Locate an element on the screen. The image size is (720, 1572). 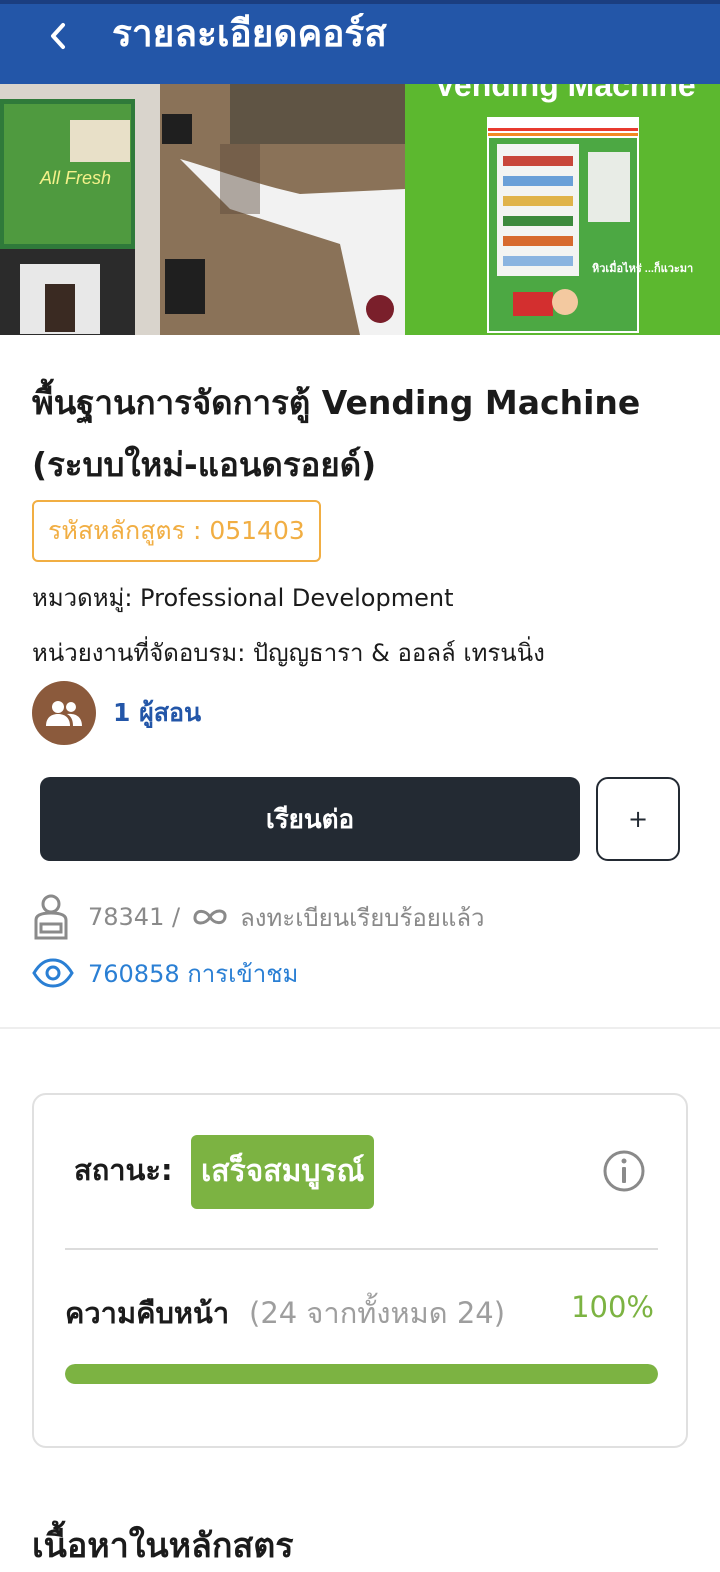
enrolled-label: ลงทะเบียนเรียบร้อยแล้ว is located at coordinates (362, 917).